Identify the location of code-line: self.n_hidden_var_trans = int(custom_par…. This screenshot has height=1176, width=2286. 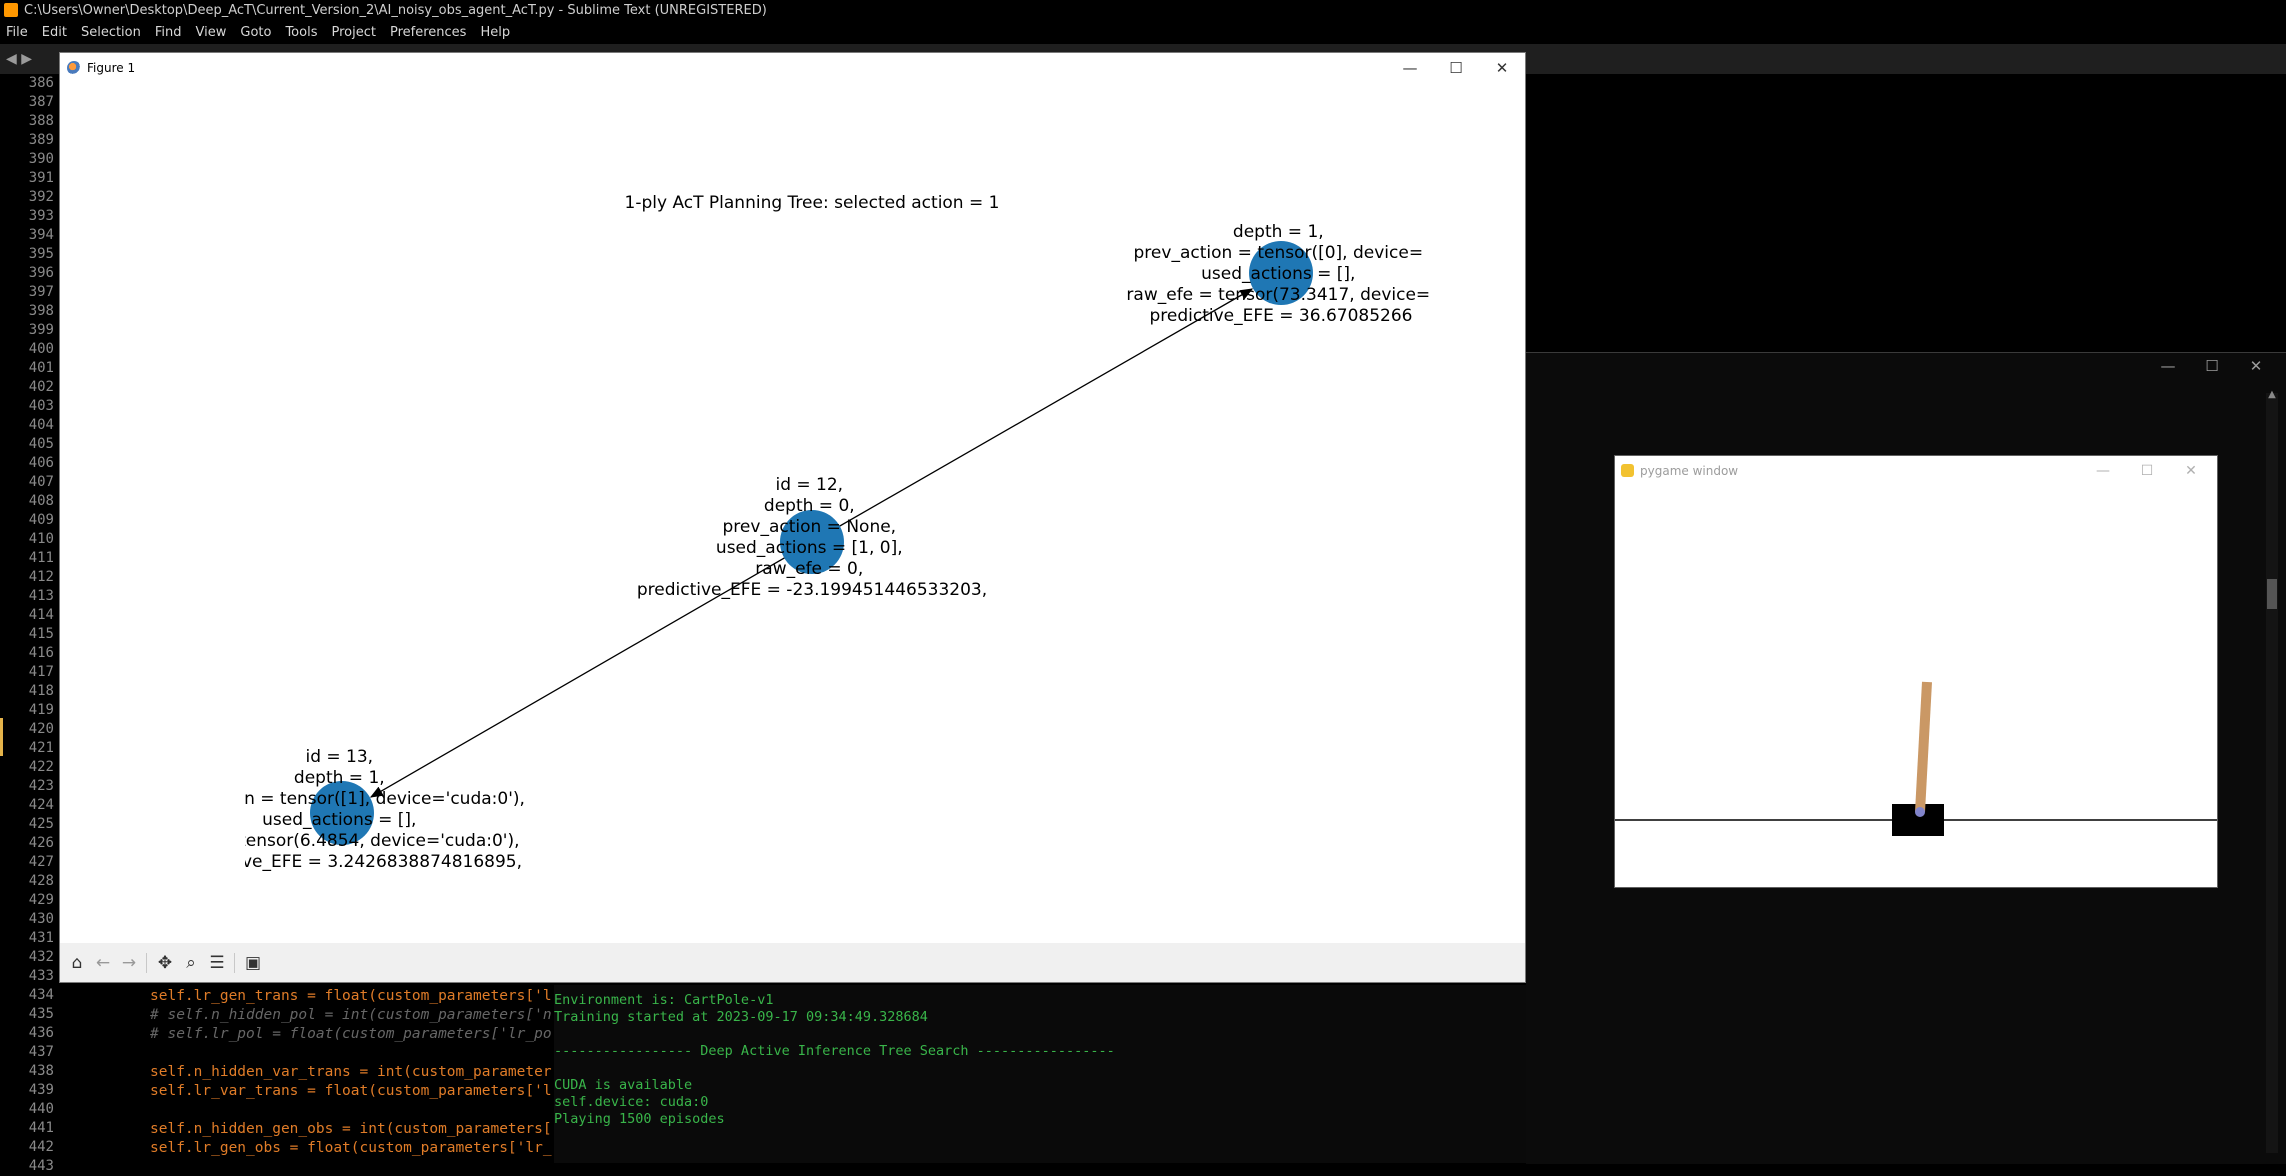
(351, 1072).